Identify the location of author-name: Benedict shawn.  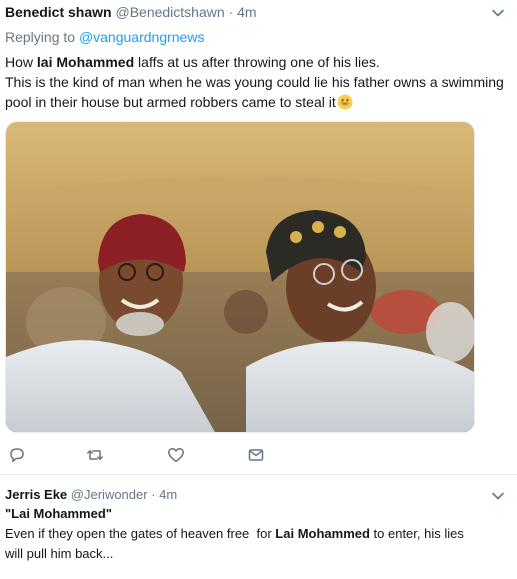
(58, 12).